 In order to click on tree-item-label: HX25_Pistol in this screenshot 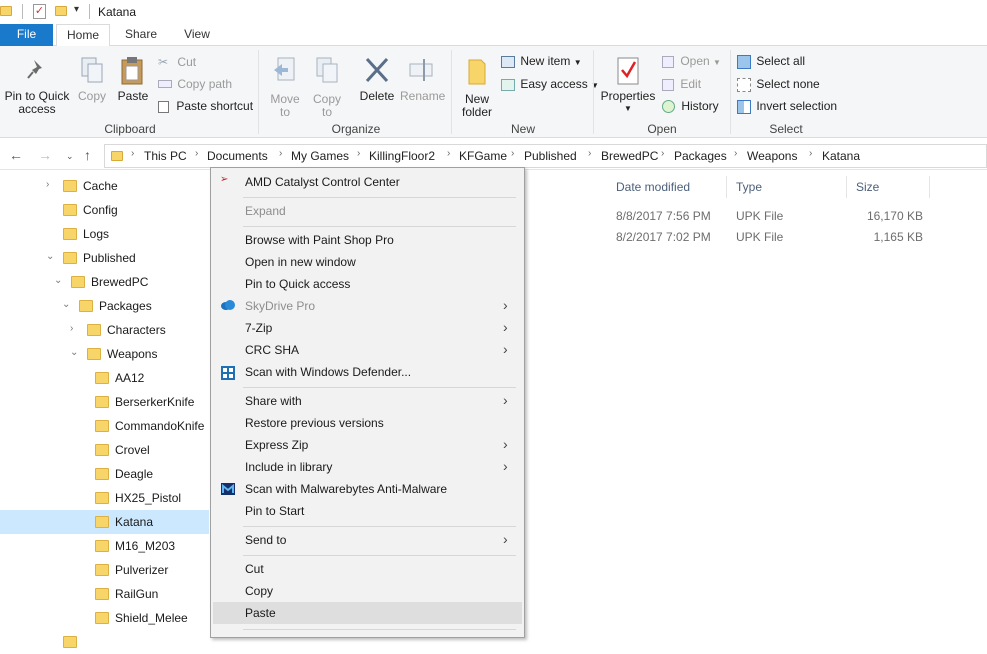, I will do `click(148, 498)`.